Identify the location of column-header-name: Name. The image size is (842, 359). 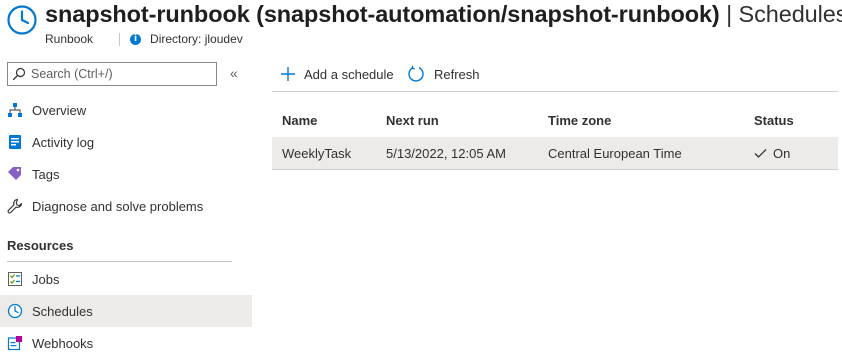
(299, 120).